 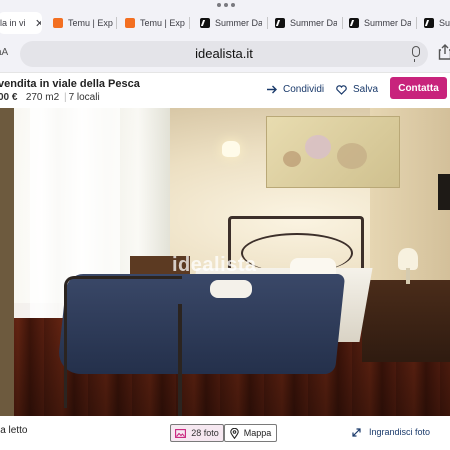 I want to click on photo-tv, so click(x=444, y=192).